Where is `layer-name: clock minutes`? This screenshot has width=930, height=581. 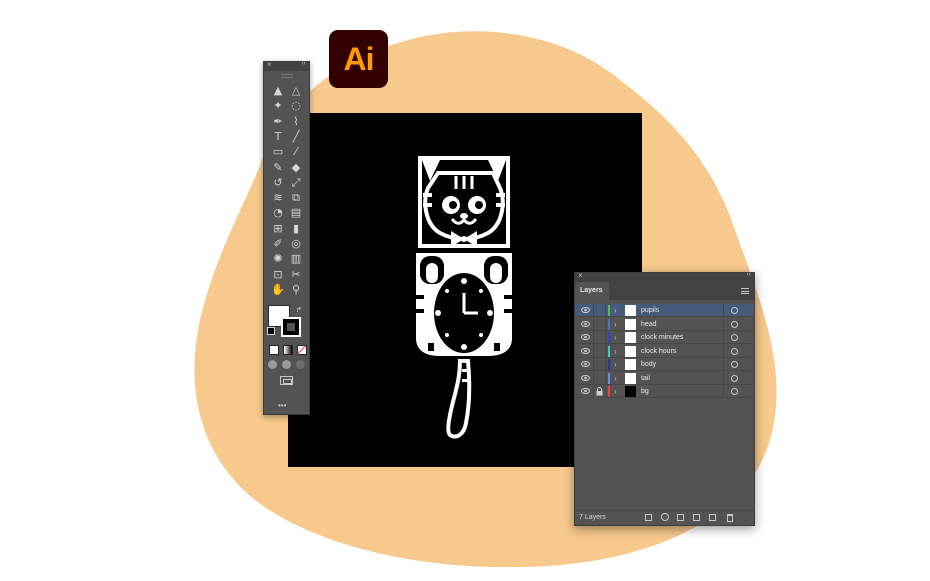
layer-name: clock minutes is located at coordinates (662, 337).